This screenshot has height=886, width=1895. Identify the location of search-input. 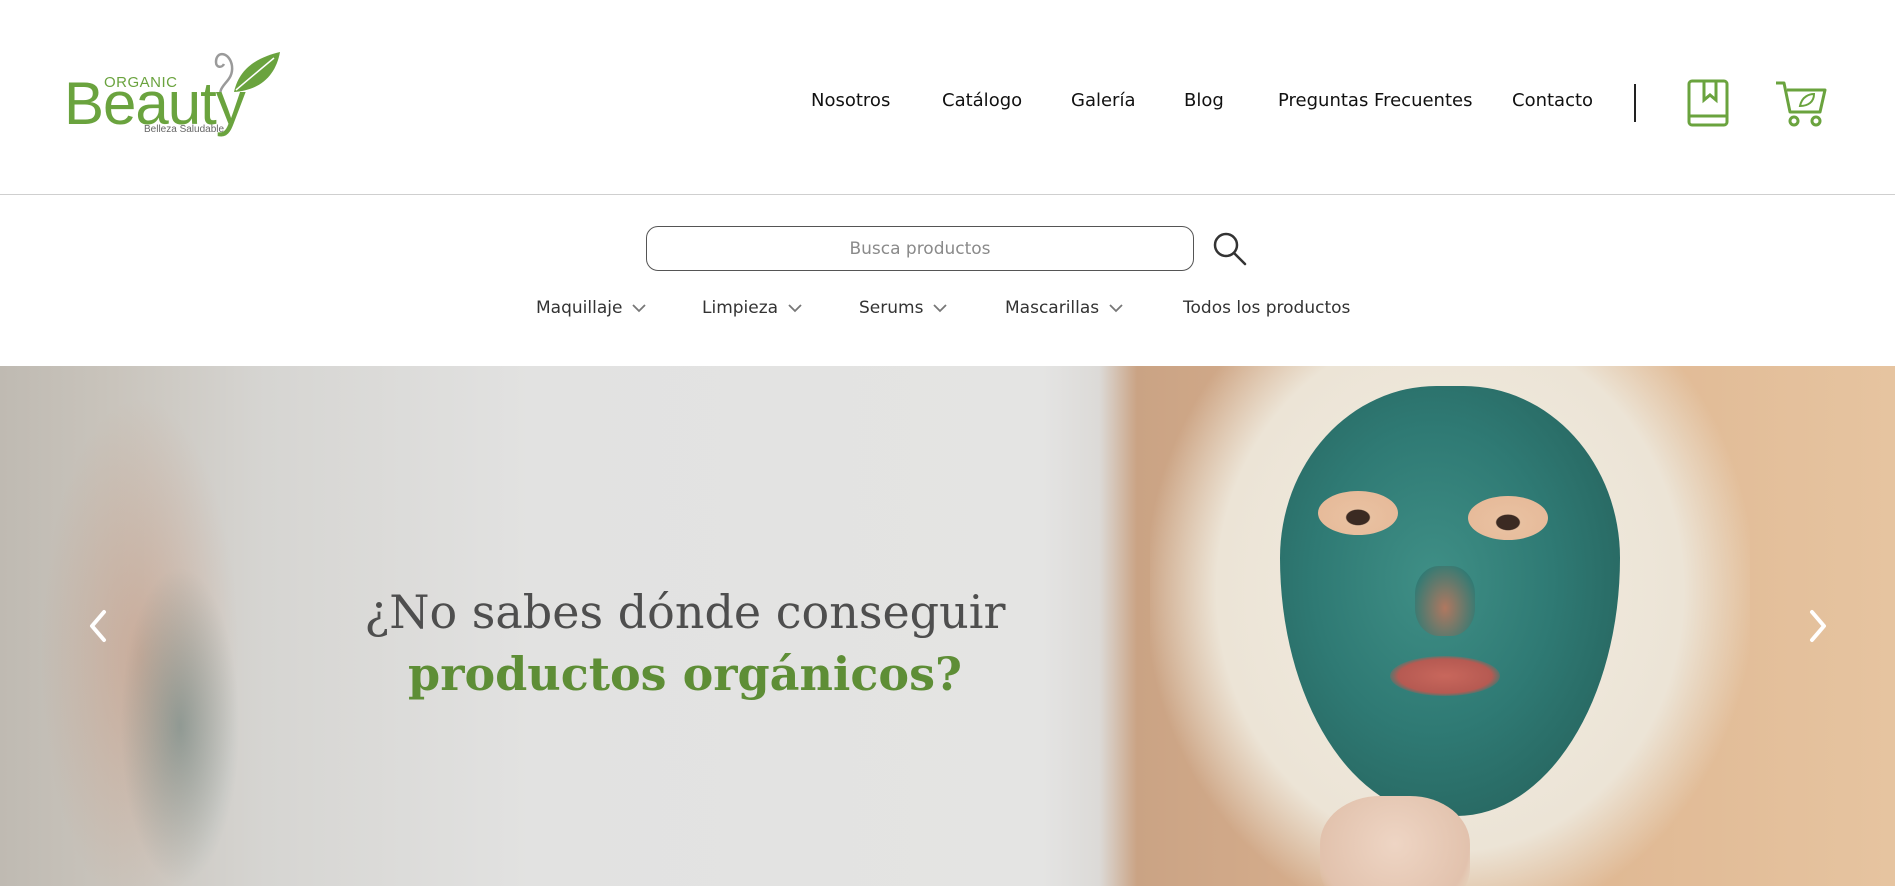
(920, 248).